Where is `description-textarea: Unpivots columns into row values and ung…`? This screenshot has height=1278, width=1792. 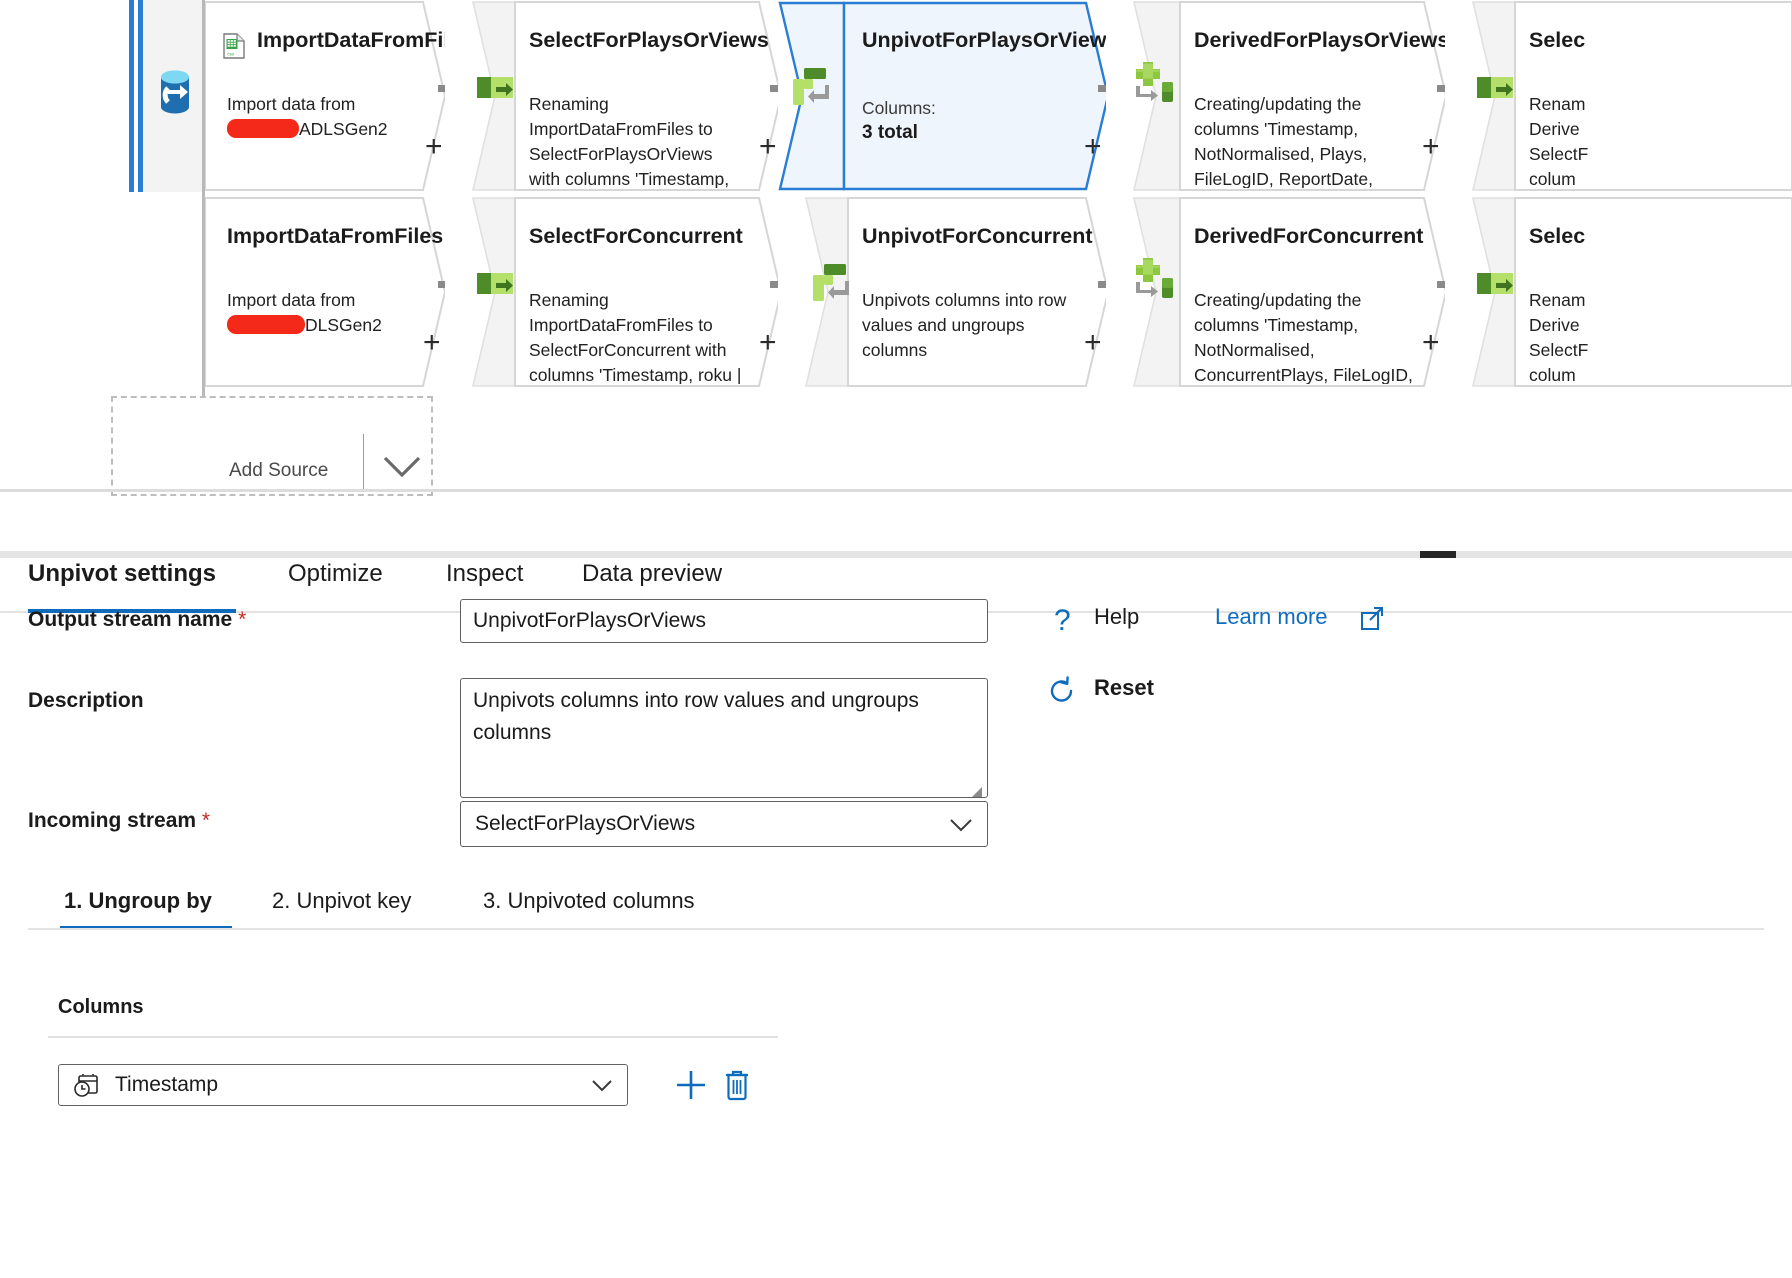 description-textarea: Unpivots columns into row values and ung… is located at coordinates (724, 738).